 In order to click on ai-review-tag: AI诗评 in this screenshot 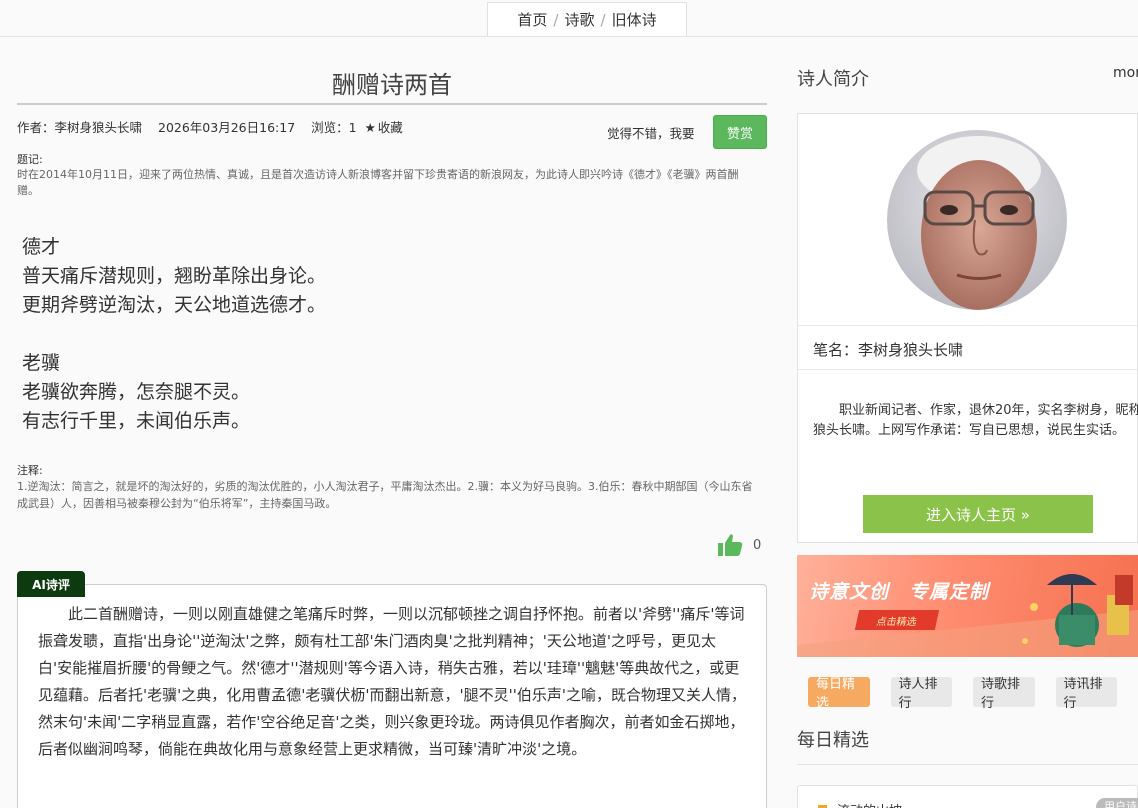, I will do `click(51, 584)`.